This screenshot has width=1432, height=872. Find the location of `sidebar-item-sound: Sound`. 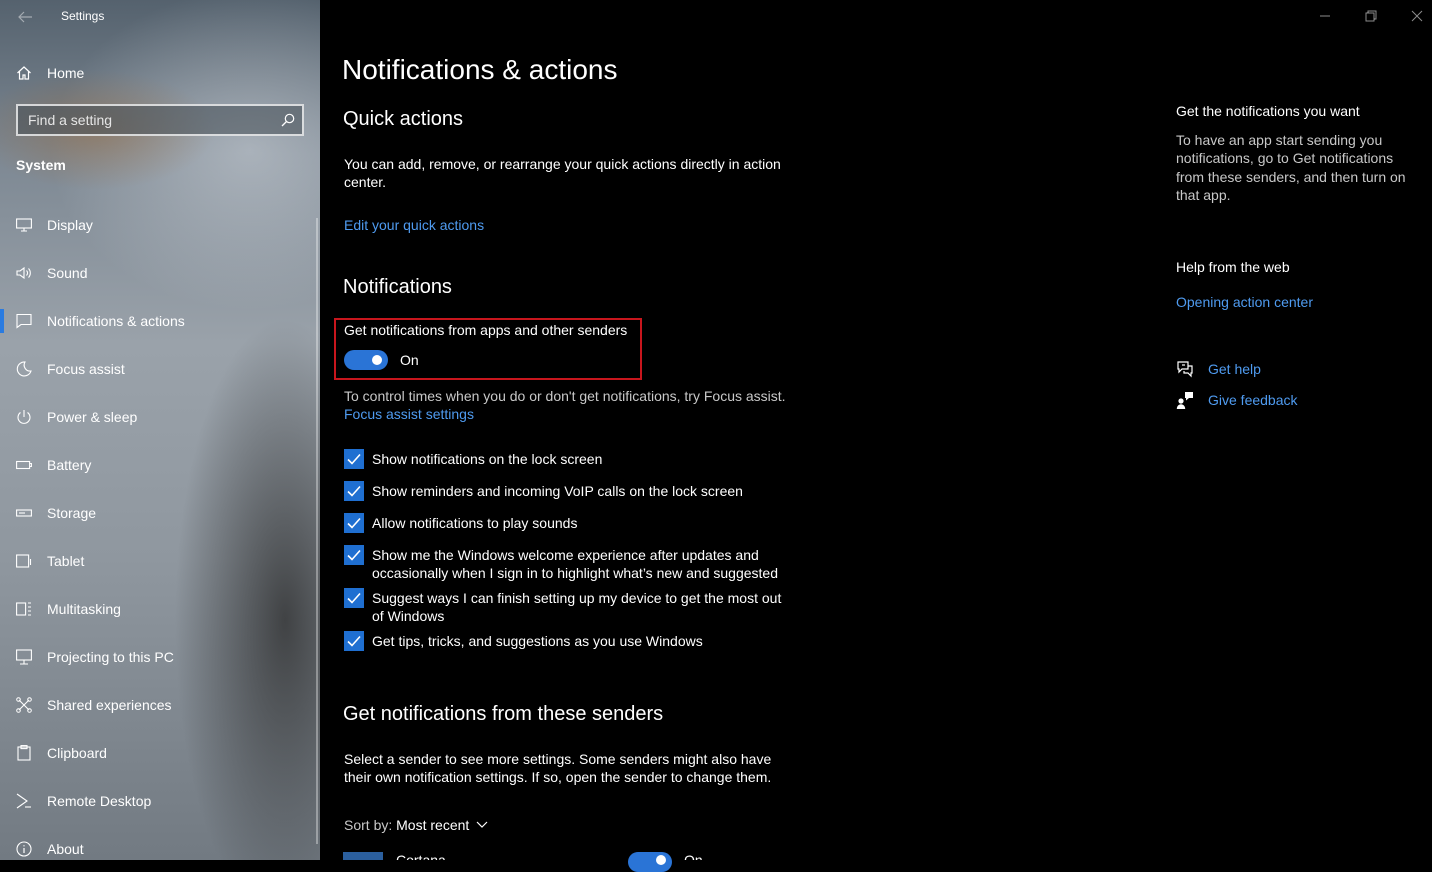

sidebar-item-sound: Sound is located at coordinates (158, 273).